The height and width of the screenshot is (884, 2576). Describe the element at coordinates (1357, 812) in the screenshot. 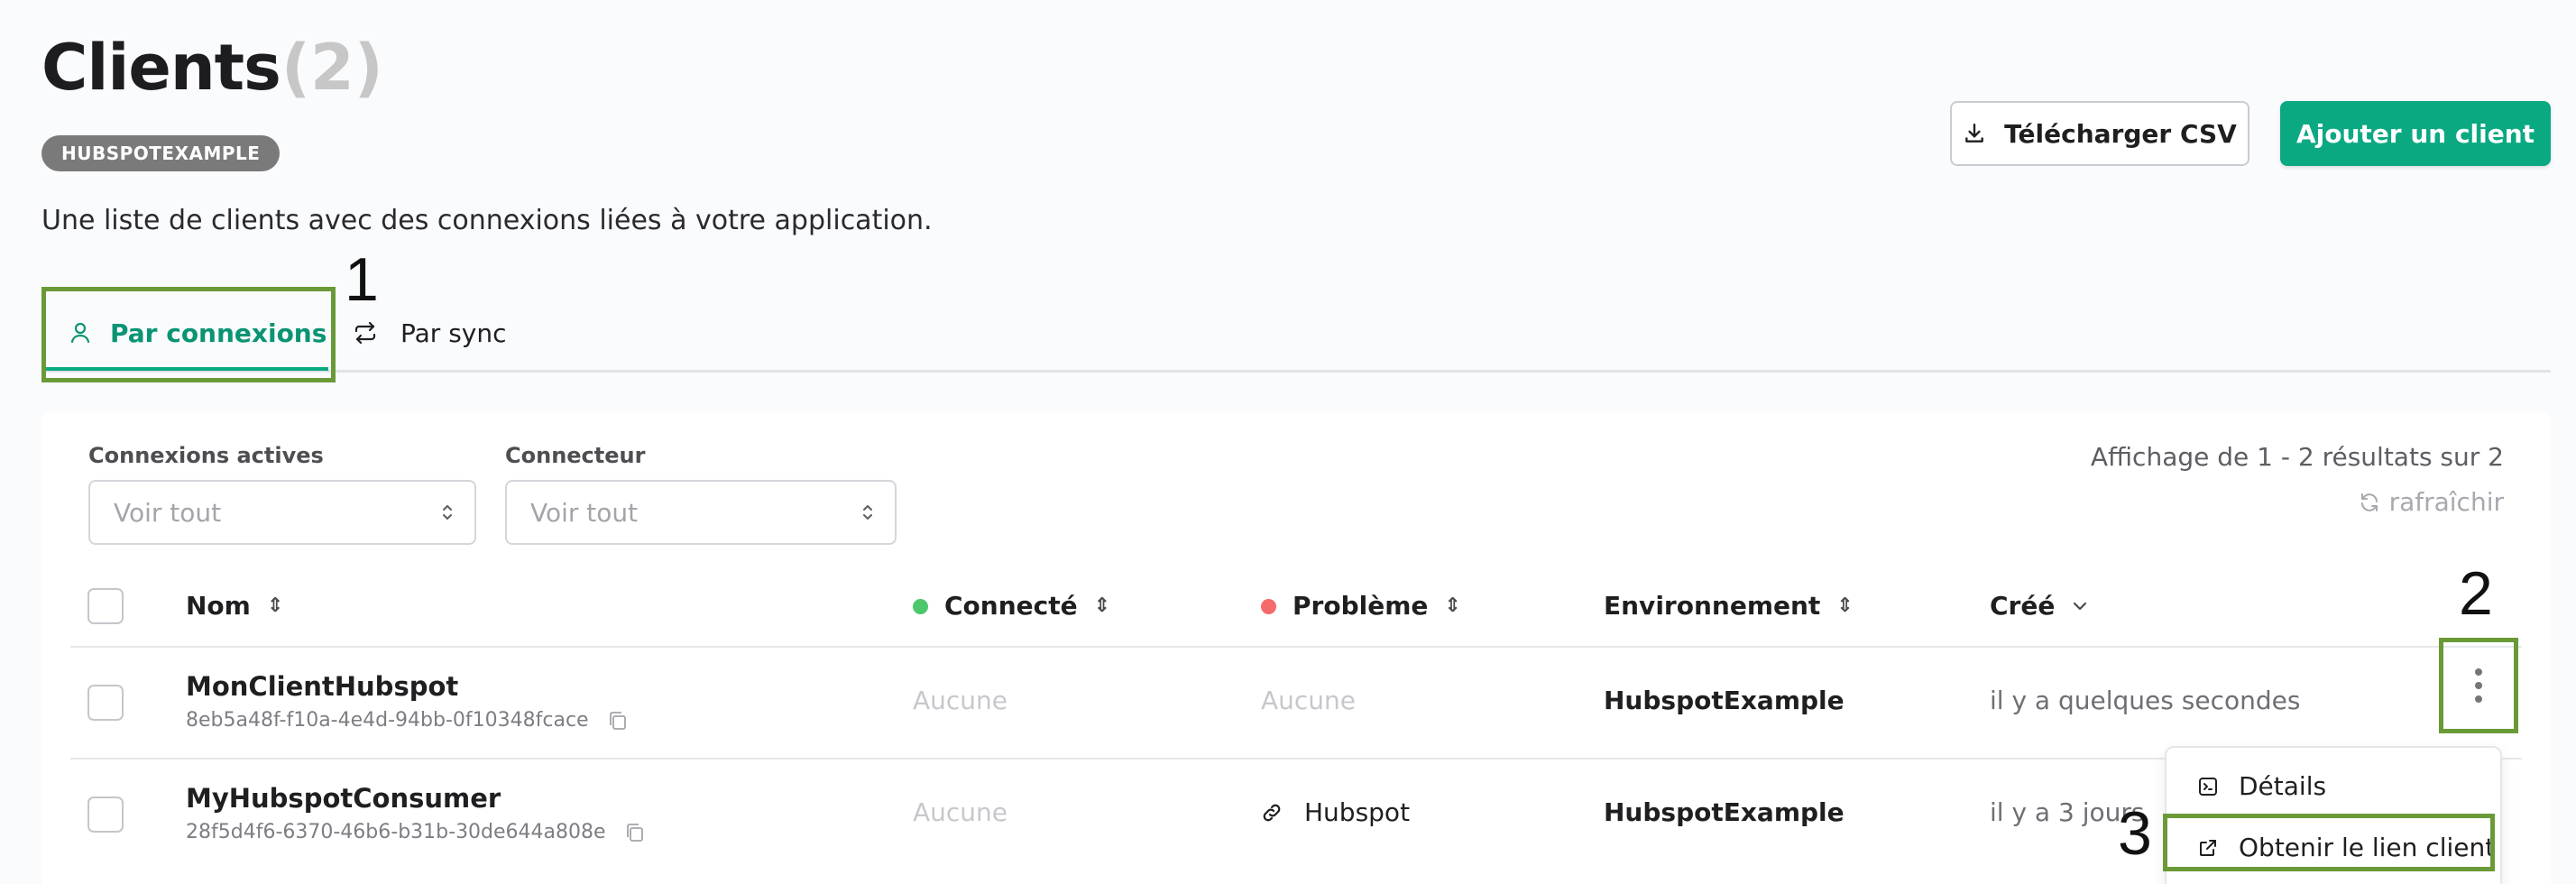

I see `problem-connector-label: Hubspot` at that location.